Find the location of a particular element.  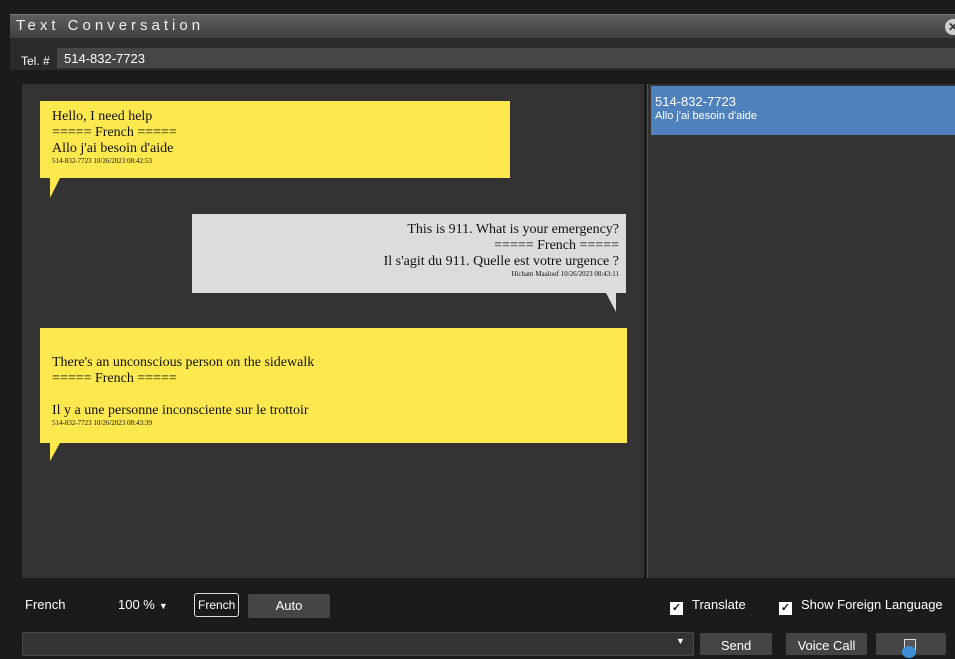

message-line: This is 911. What is your emergency? is located at coordinates (513, 229).